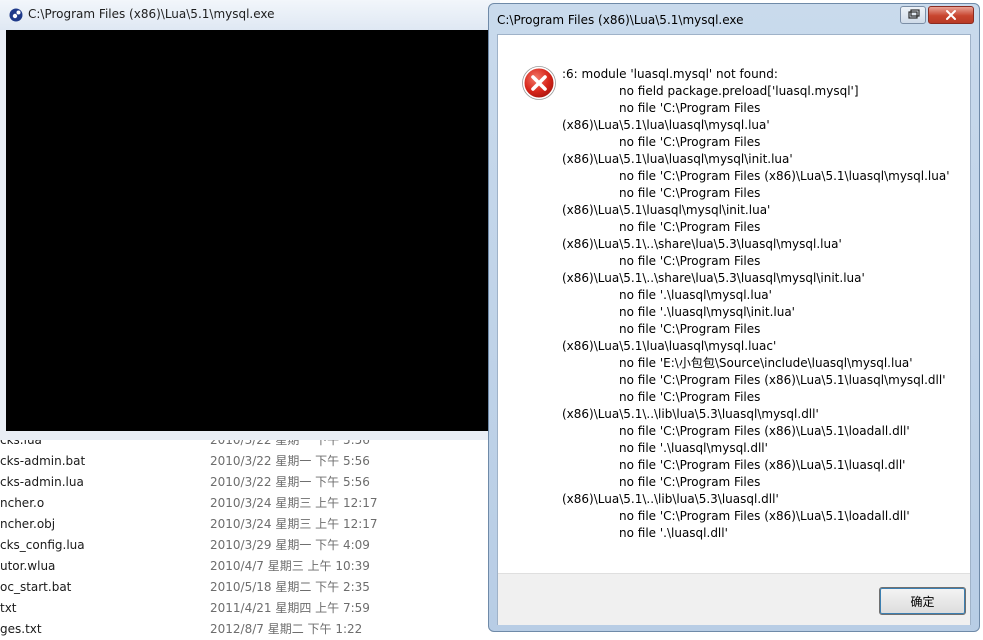 This screenshot has width=983, height=640. I want to click on error-icon, so click(539, 83).